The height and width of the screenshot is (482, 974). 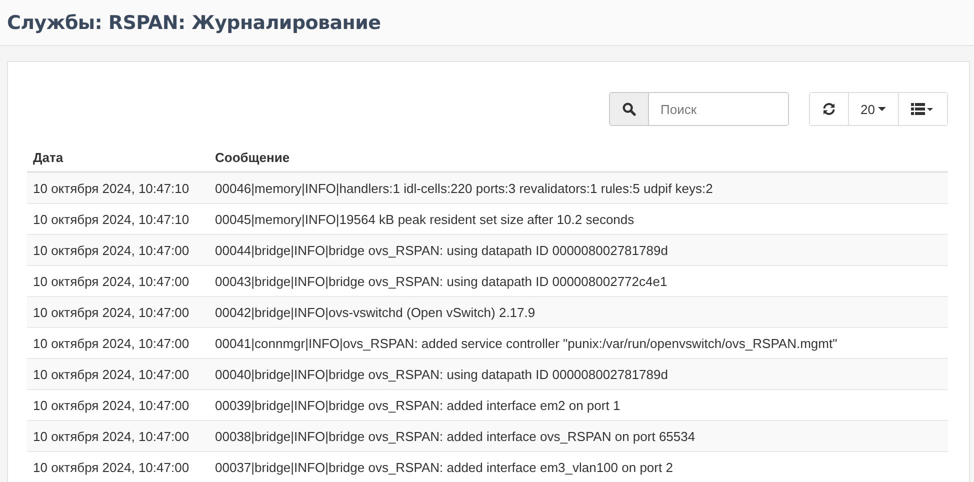 I want to click on table-cell: 00044|bridge|INFO|bridge ovs_RSPAN: using datapath ID 000008002781789d, so click(x=578, y=250).